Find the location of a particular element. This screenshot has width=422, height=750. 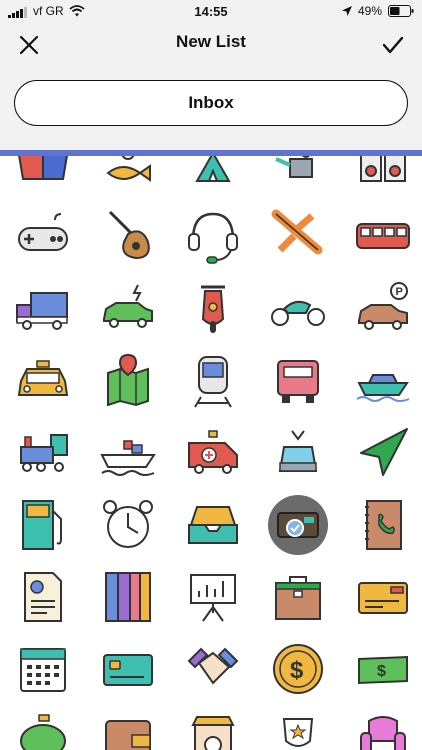

phone-book-icon is located at coordinates (383, 525).